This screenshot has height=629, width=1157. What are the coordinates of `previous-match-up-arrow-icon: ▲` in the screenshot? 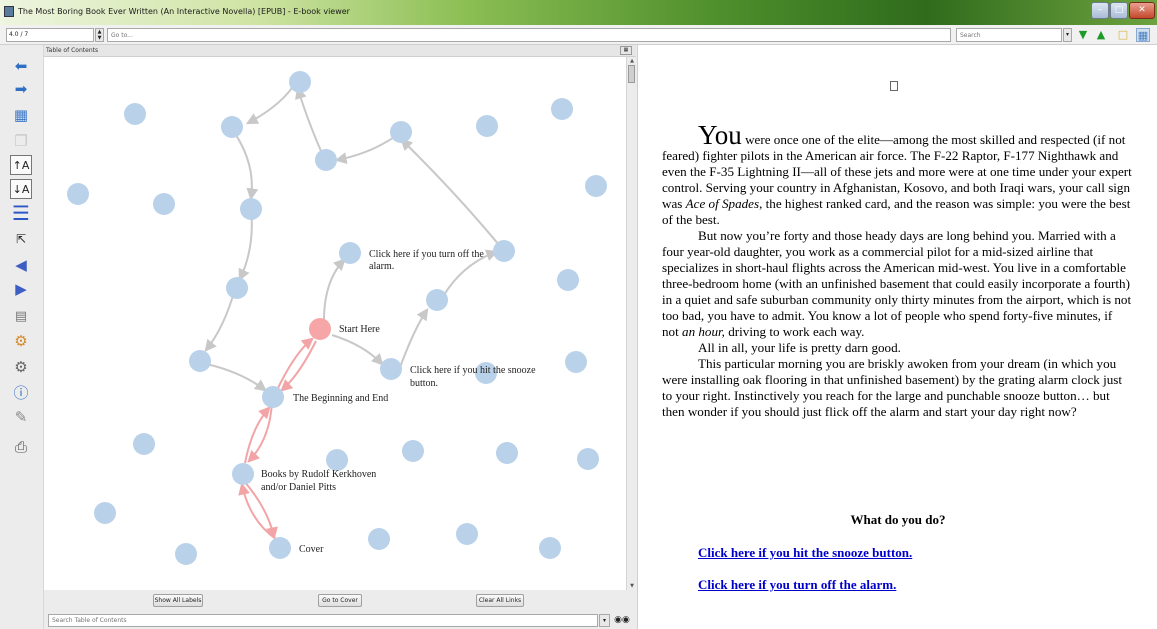 It's located at (1101, 35).